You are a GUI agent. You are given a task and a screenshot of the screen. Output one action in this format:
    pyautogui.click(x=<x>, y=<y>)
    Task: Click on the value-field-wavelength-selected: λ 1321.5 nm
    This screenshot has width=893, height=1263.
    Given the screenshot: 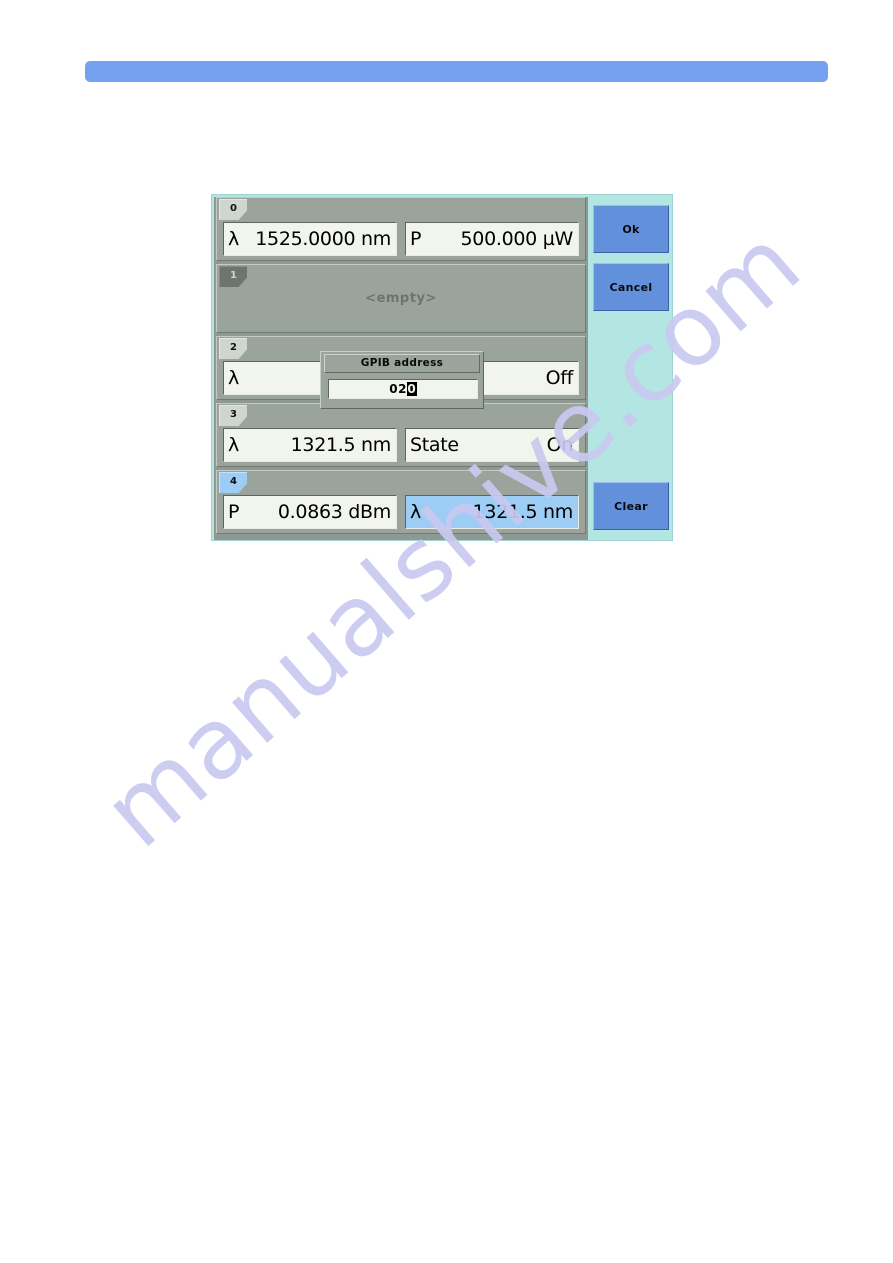 What is the action you would take?
    pyautogui.click(x=492, y=512)
    